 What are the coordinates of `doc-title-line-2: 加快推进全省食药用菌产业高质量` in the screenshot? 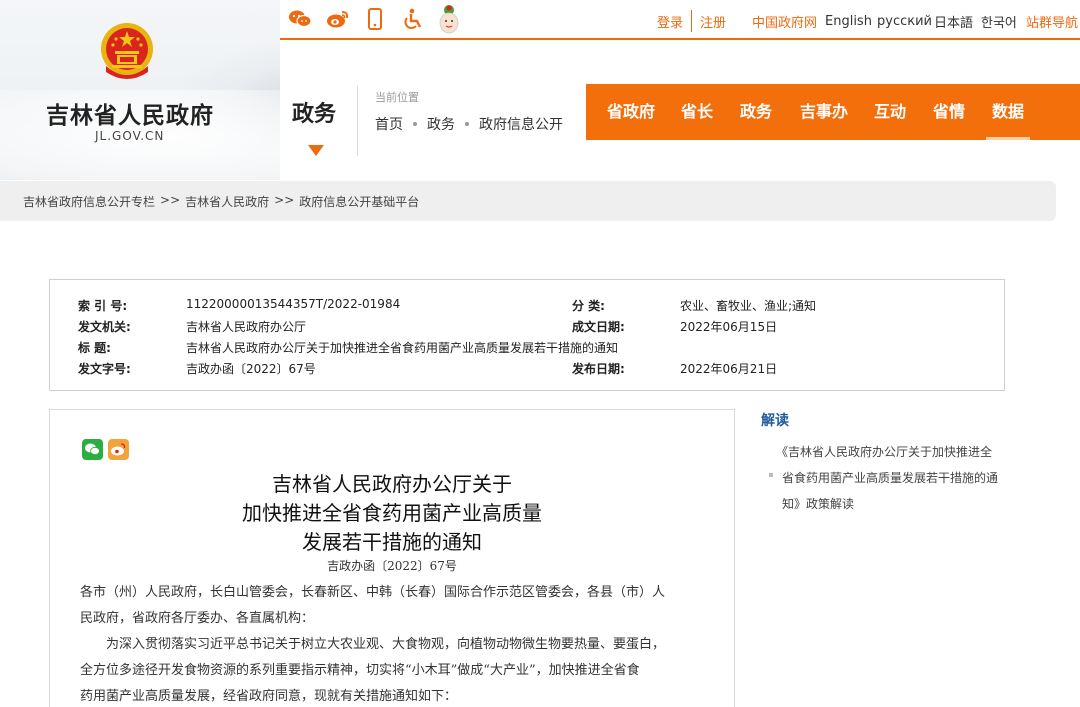 It's located at (392, 513).